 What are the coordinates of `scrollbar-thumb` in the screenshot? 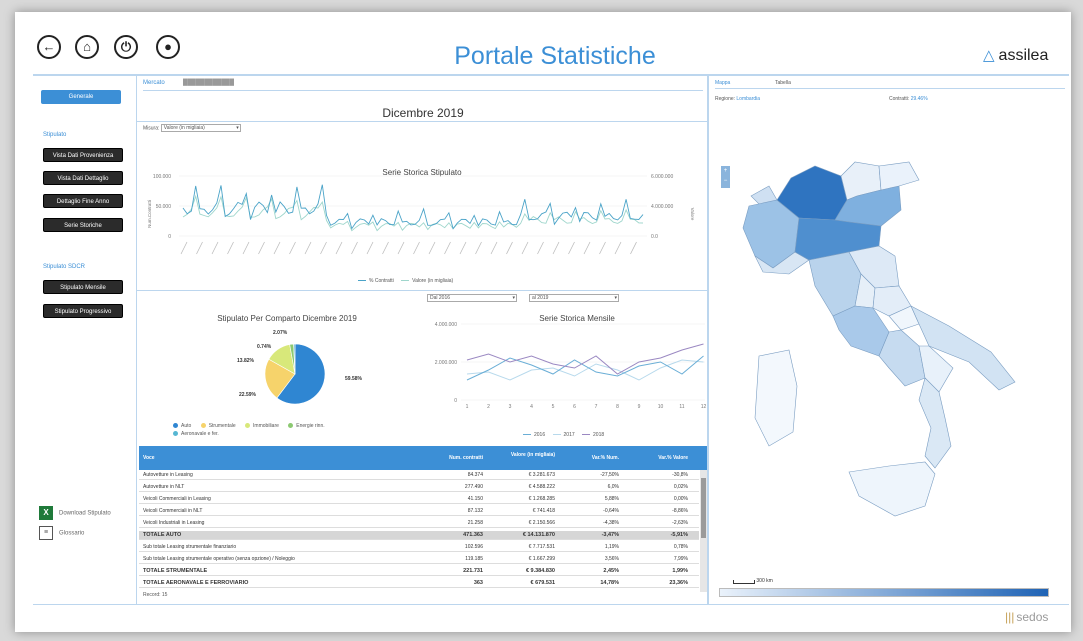 It's located at (703, 508).